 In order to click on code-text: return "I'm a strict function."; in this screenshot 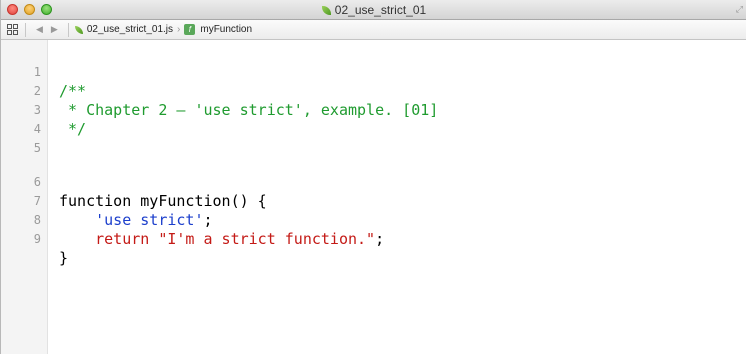, I will do `click(221, 239)`.